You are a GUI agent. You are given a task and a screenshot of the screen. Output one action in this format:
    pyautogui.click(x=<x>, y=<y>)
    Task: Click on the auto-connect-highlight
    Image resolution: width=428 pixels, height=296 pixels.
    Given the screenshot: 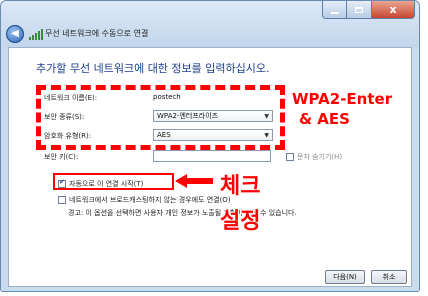 What is the action you would take?
    pyautogui.click(x=113, y=181)
    